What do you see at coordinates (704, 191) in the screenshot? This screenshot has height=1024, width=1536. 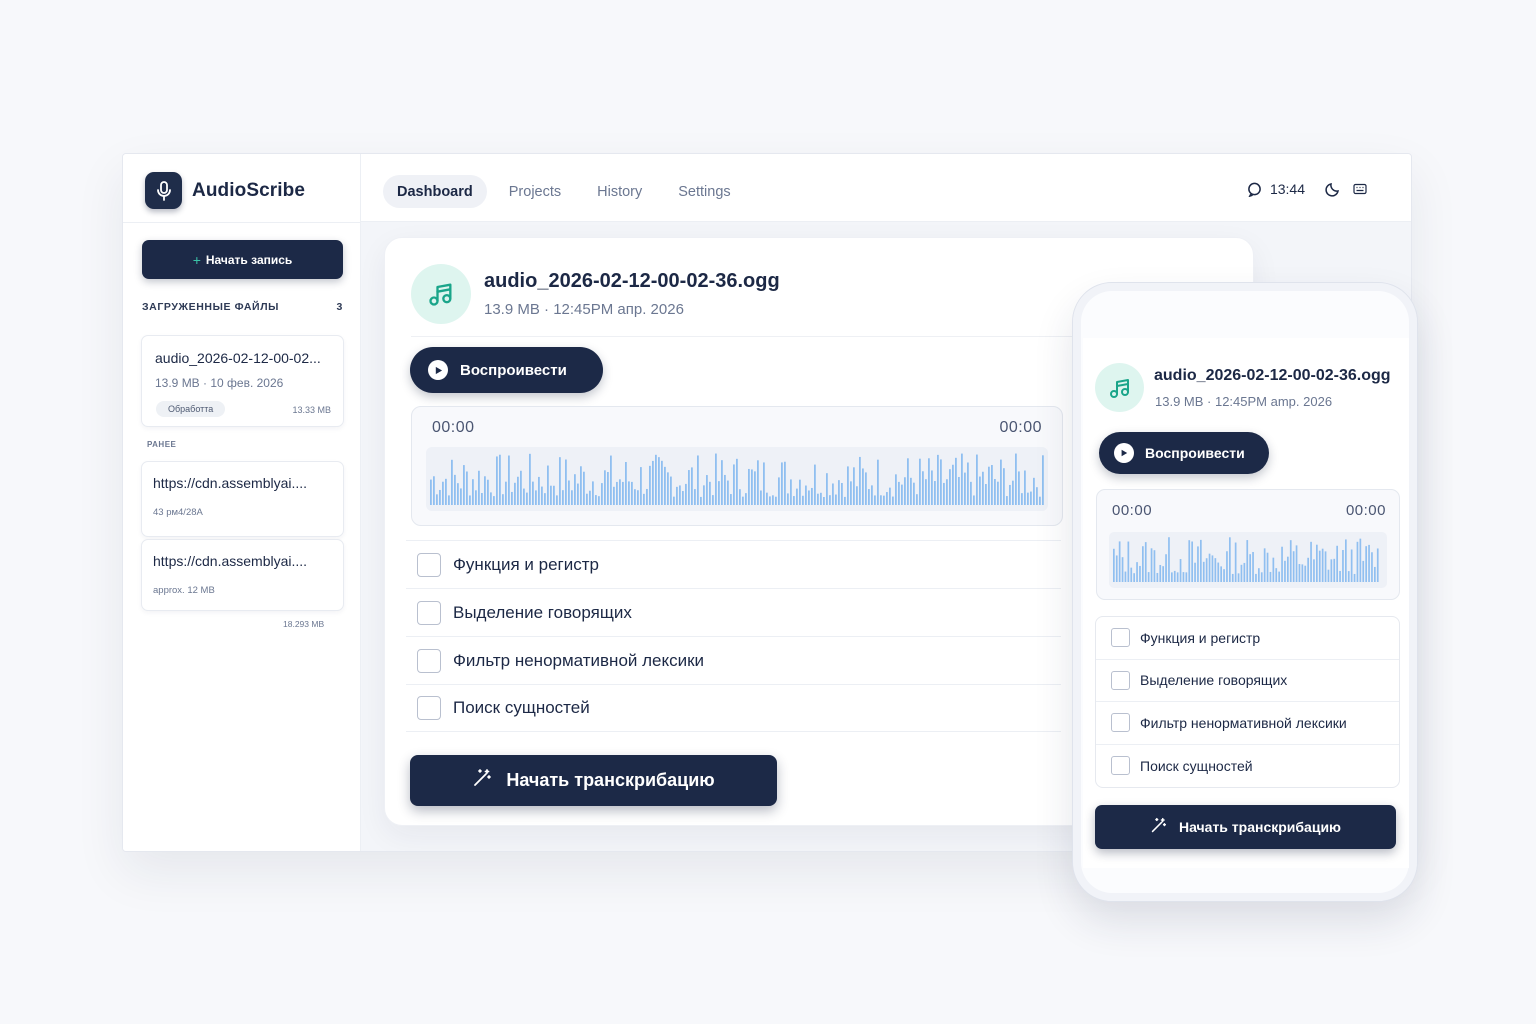 I see `tab-settings: Settings` at bounding box center [704, 191].